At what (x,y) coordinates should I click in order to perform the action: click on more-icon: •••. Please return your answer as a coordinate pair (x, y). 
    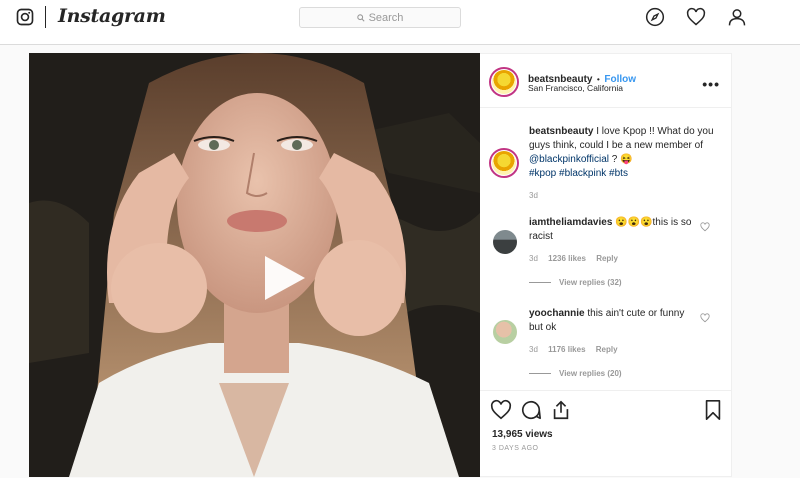
    Looking at the image, I should click on (711, 84).